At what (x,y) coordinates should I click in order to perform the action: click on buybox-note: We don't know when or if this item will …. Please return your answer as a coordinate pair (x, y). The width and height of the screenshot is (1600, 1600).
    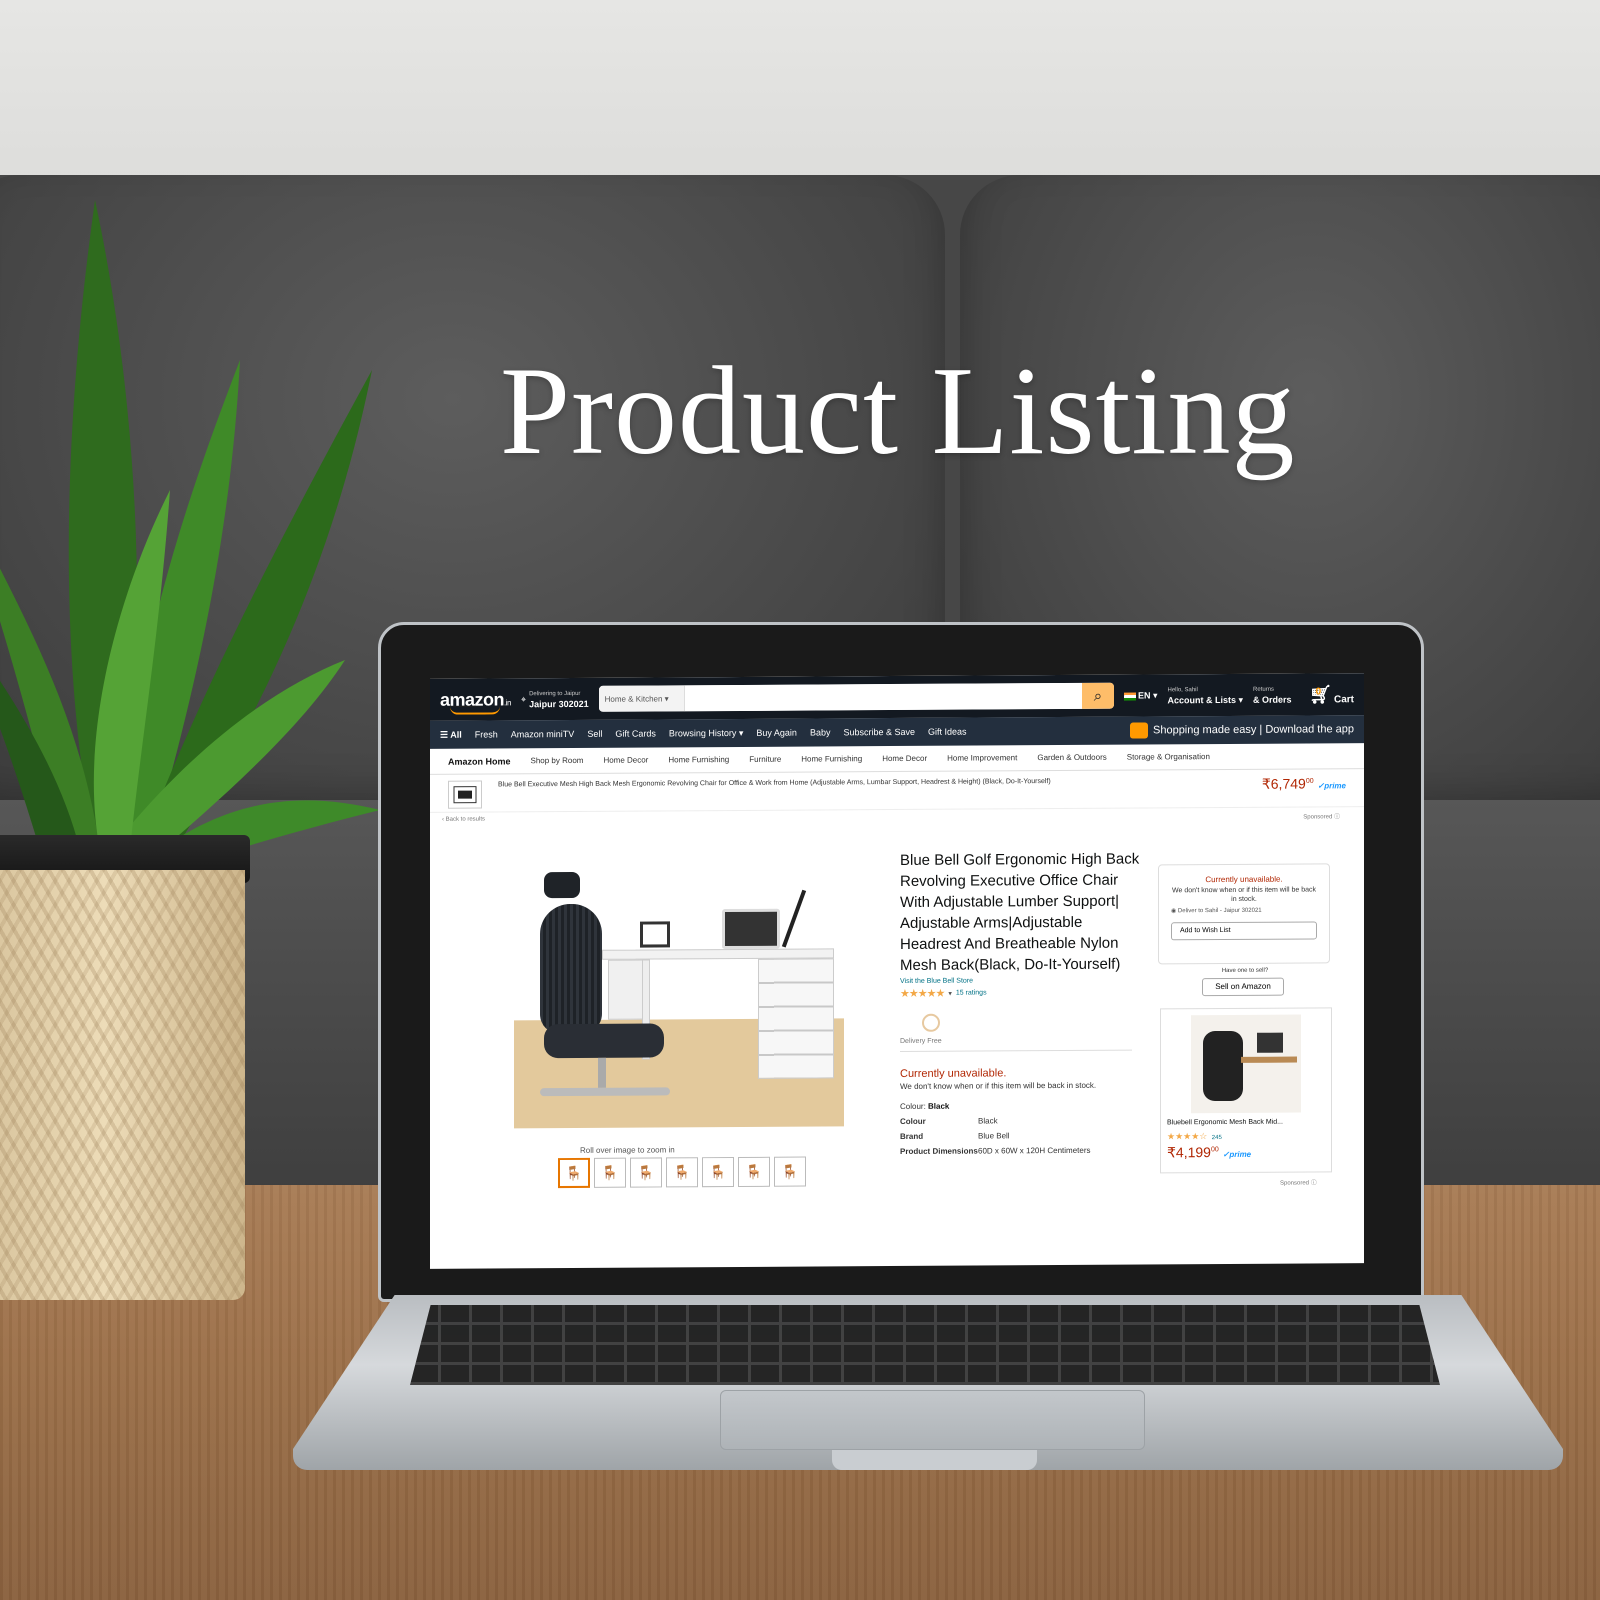
    Looking at the image, I should click on (1244, 894).